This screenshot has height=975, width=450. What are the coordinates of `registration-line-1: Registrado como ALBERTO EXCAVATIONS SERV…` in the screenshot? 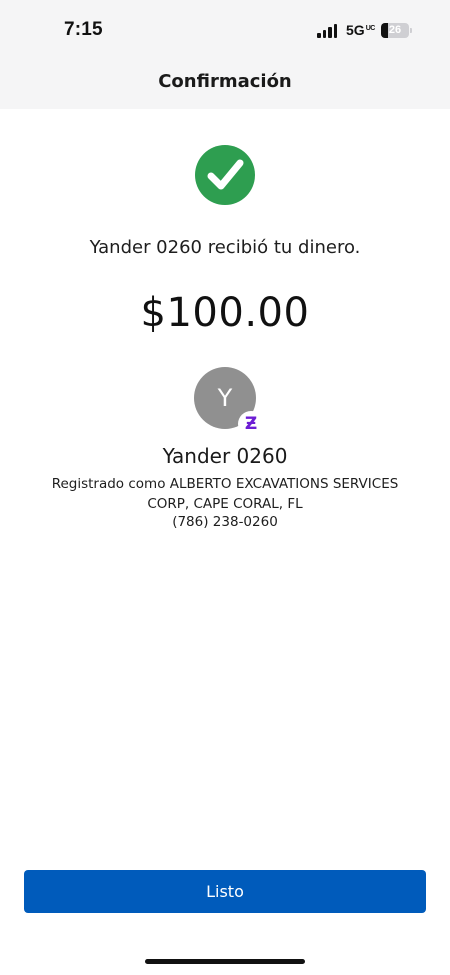 It's located at (225, 484).